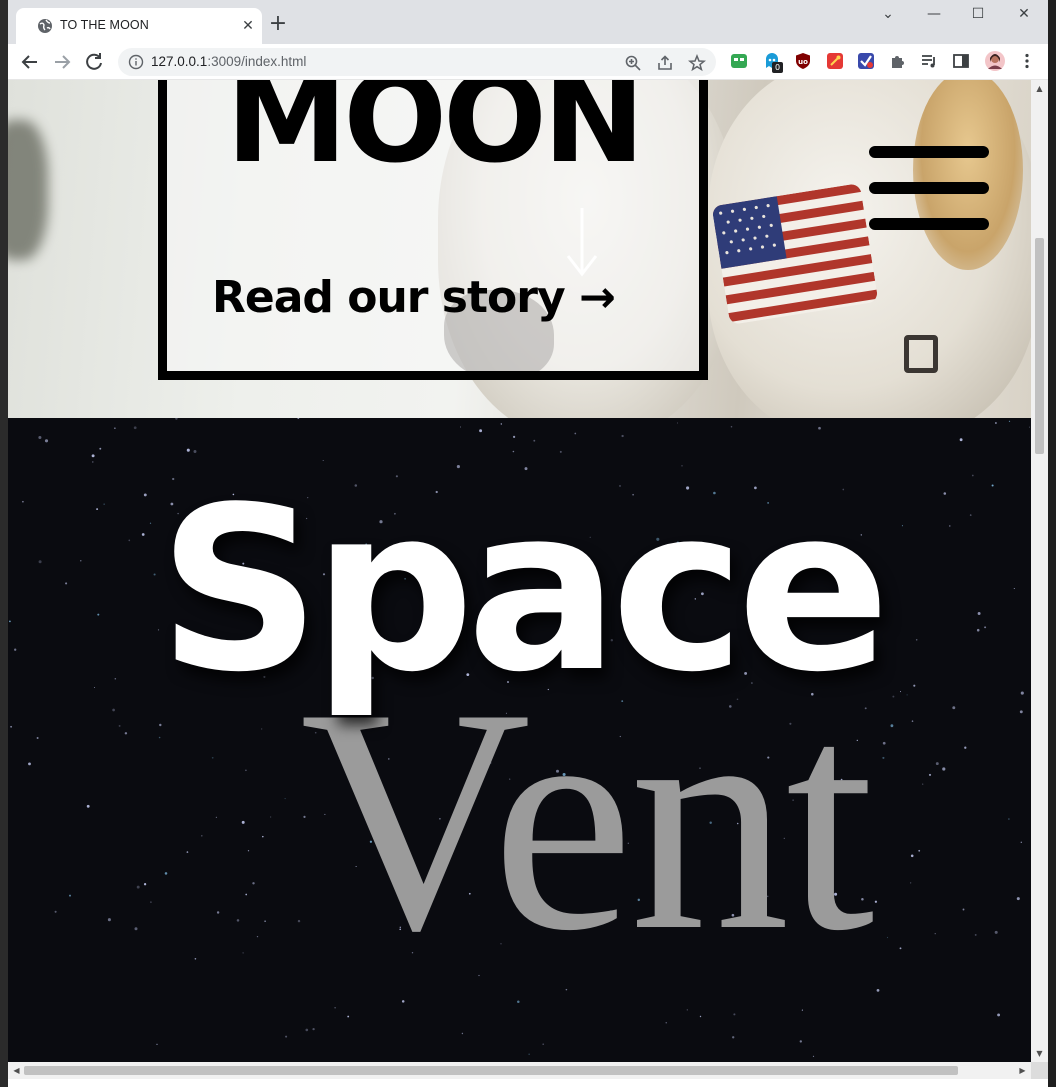  I want to click on tab-active: TO THE MOON ✕, so click(139, 26).